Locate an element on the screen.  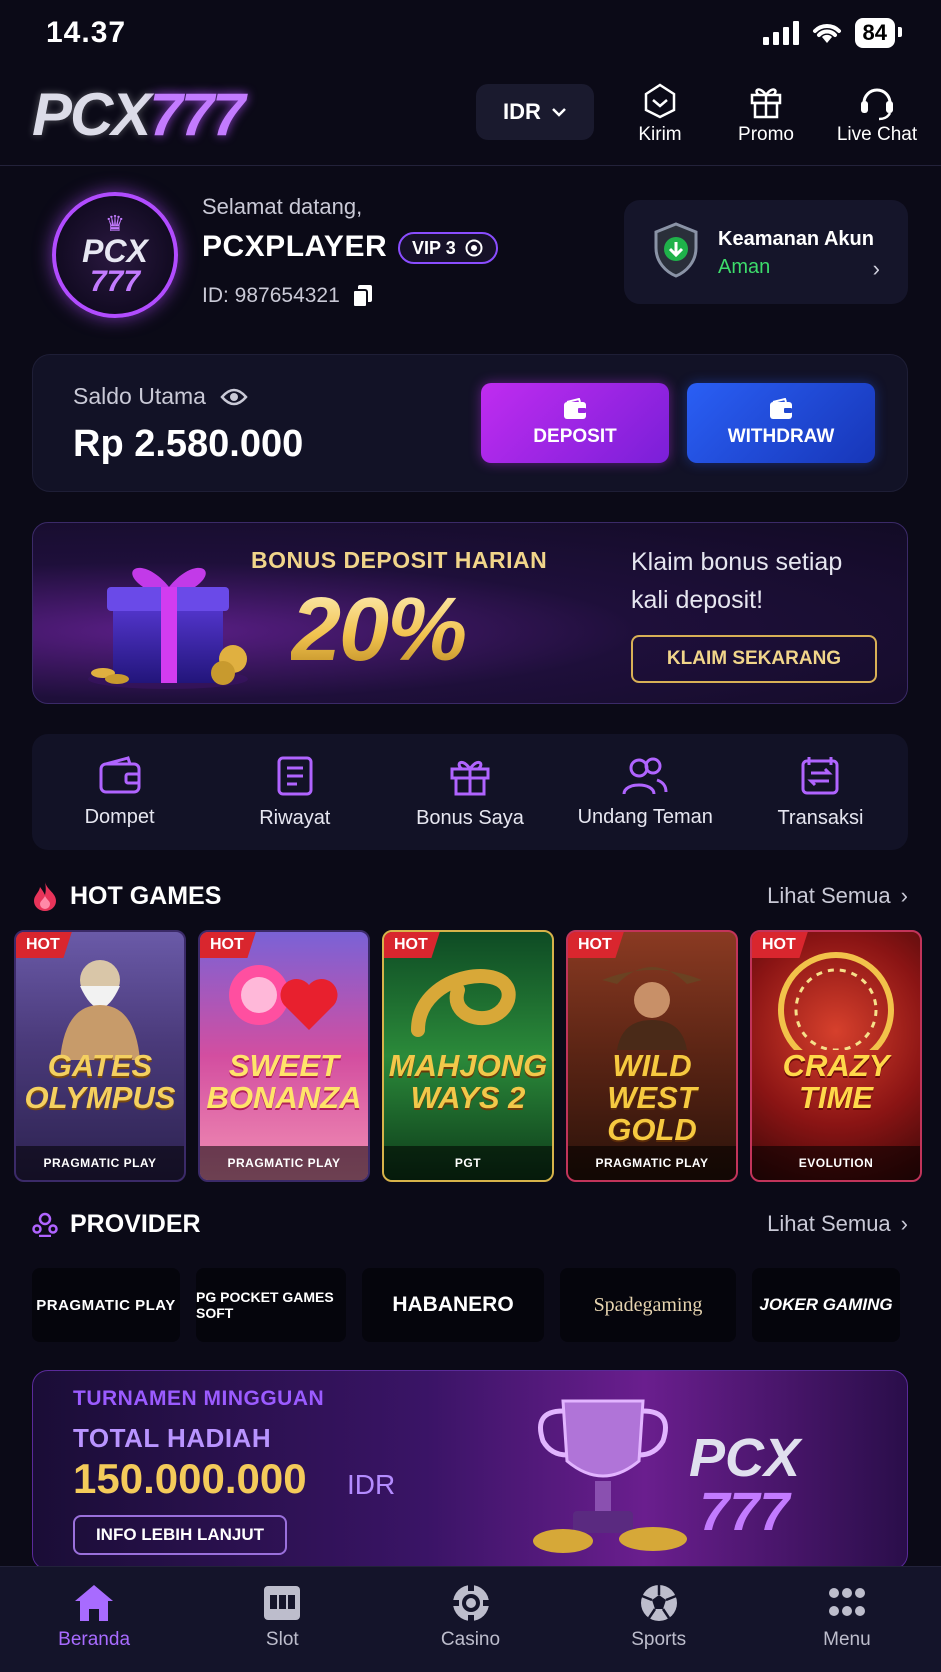
status-icons: 84 is located at coordinates (832, 33).